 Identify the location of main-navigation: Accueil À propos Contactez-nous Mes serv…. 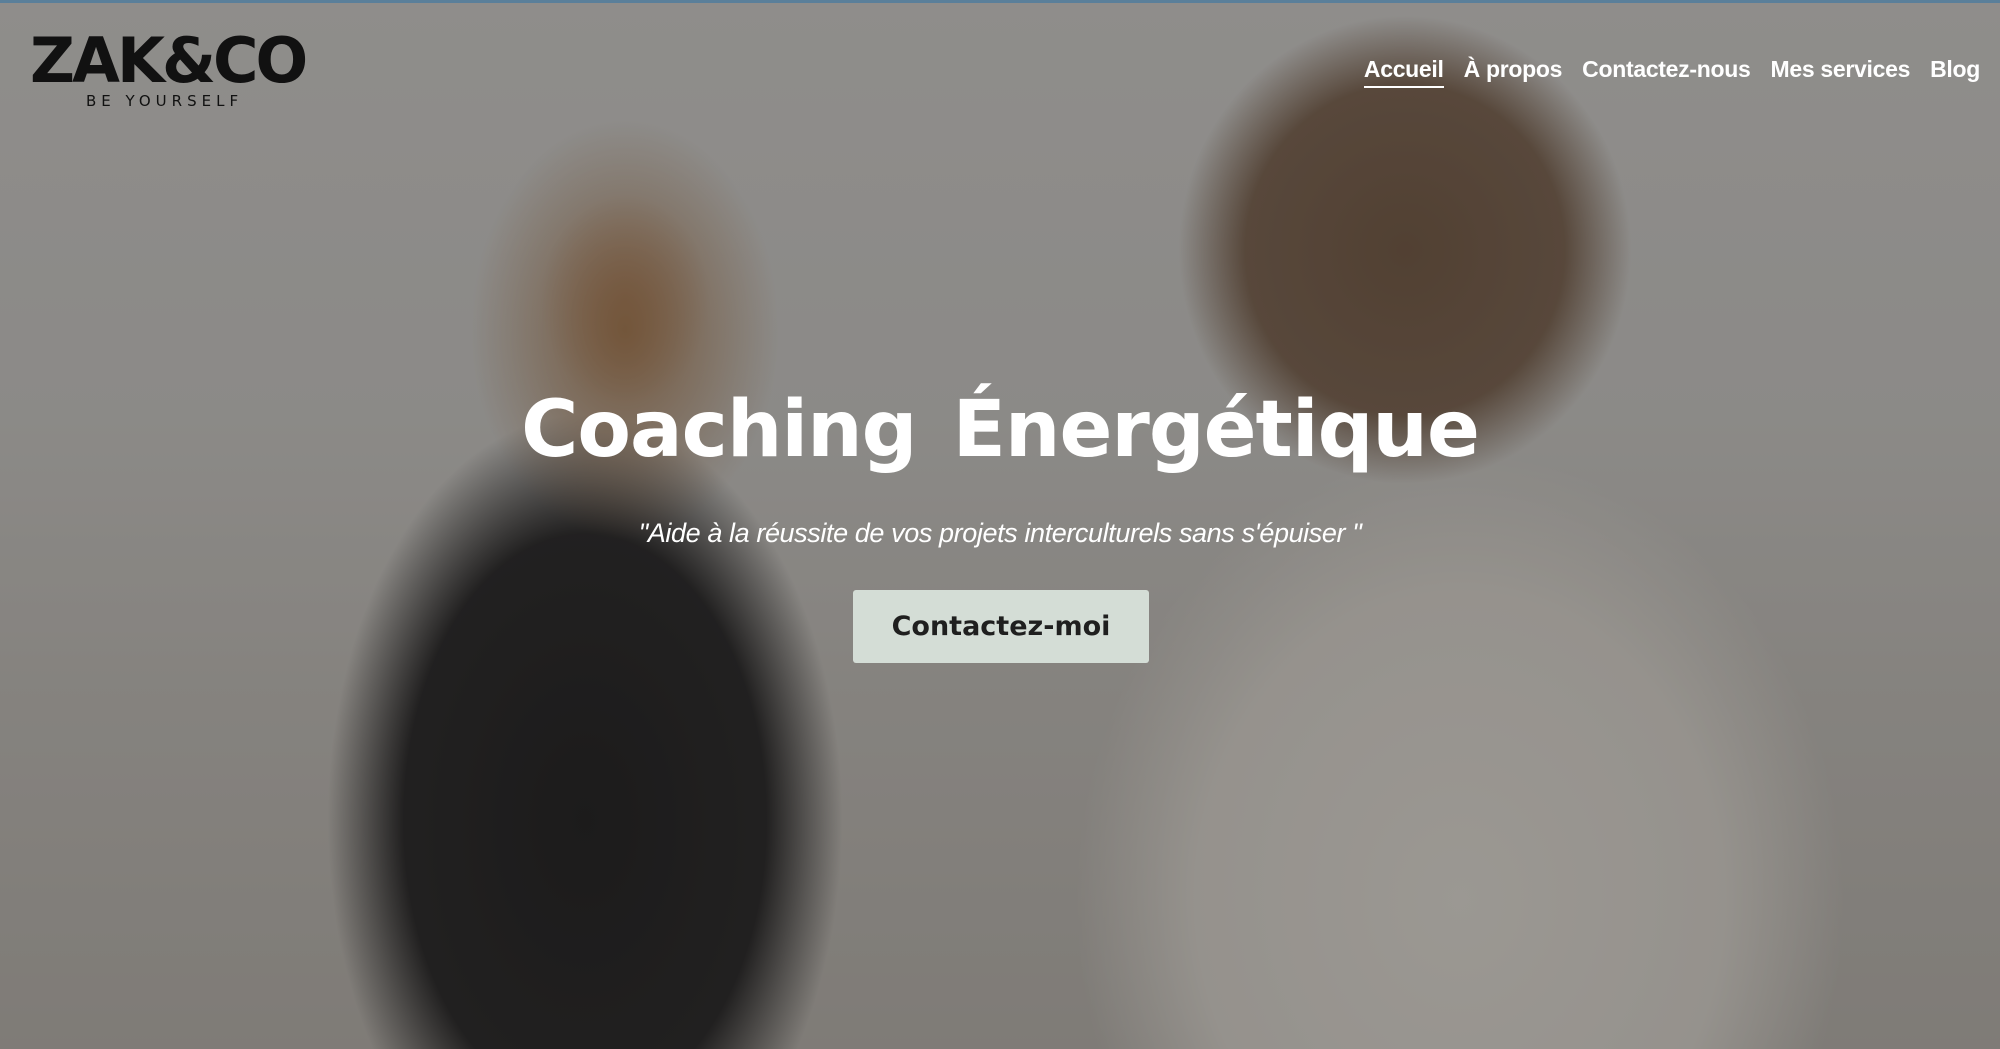
(1671, 72).